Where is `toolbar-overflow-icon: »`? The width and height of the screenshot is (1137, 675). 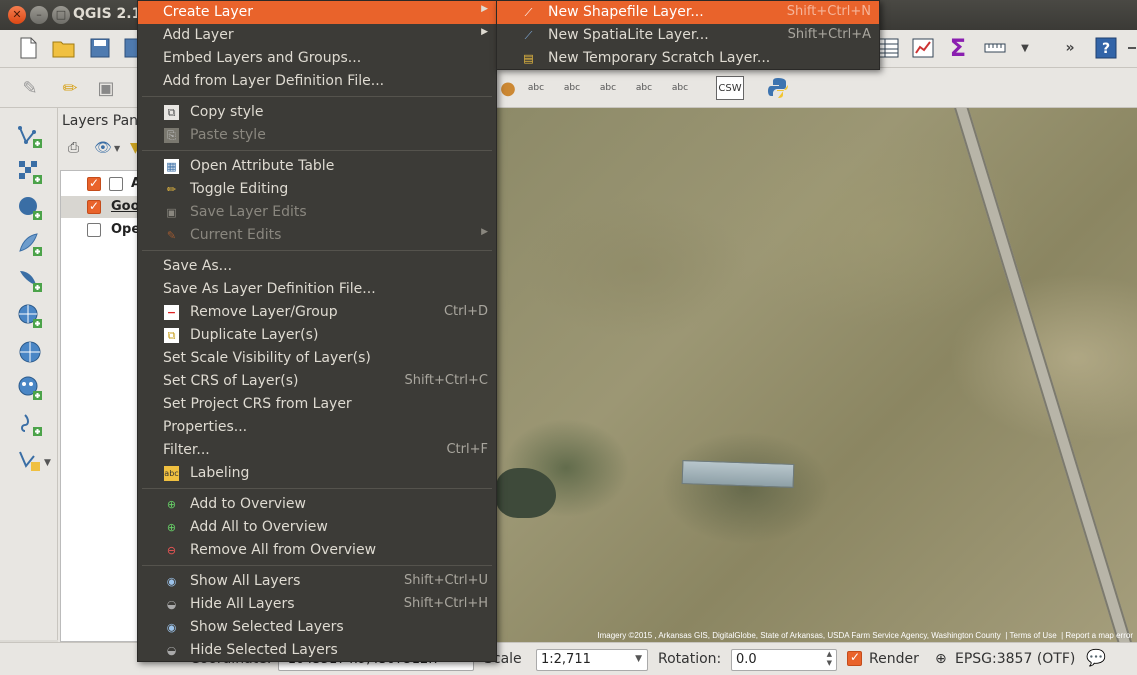 toolbar-overflow-icon: » is located at coordinates (1070, 48).